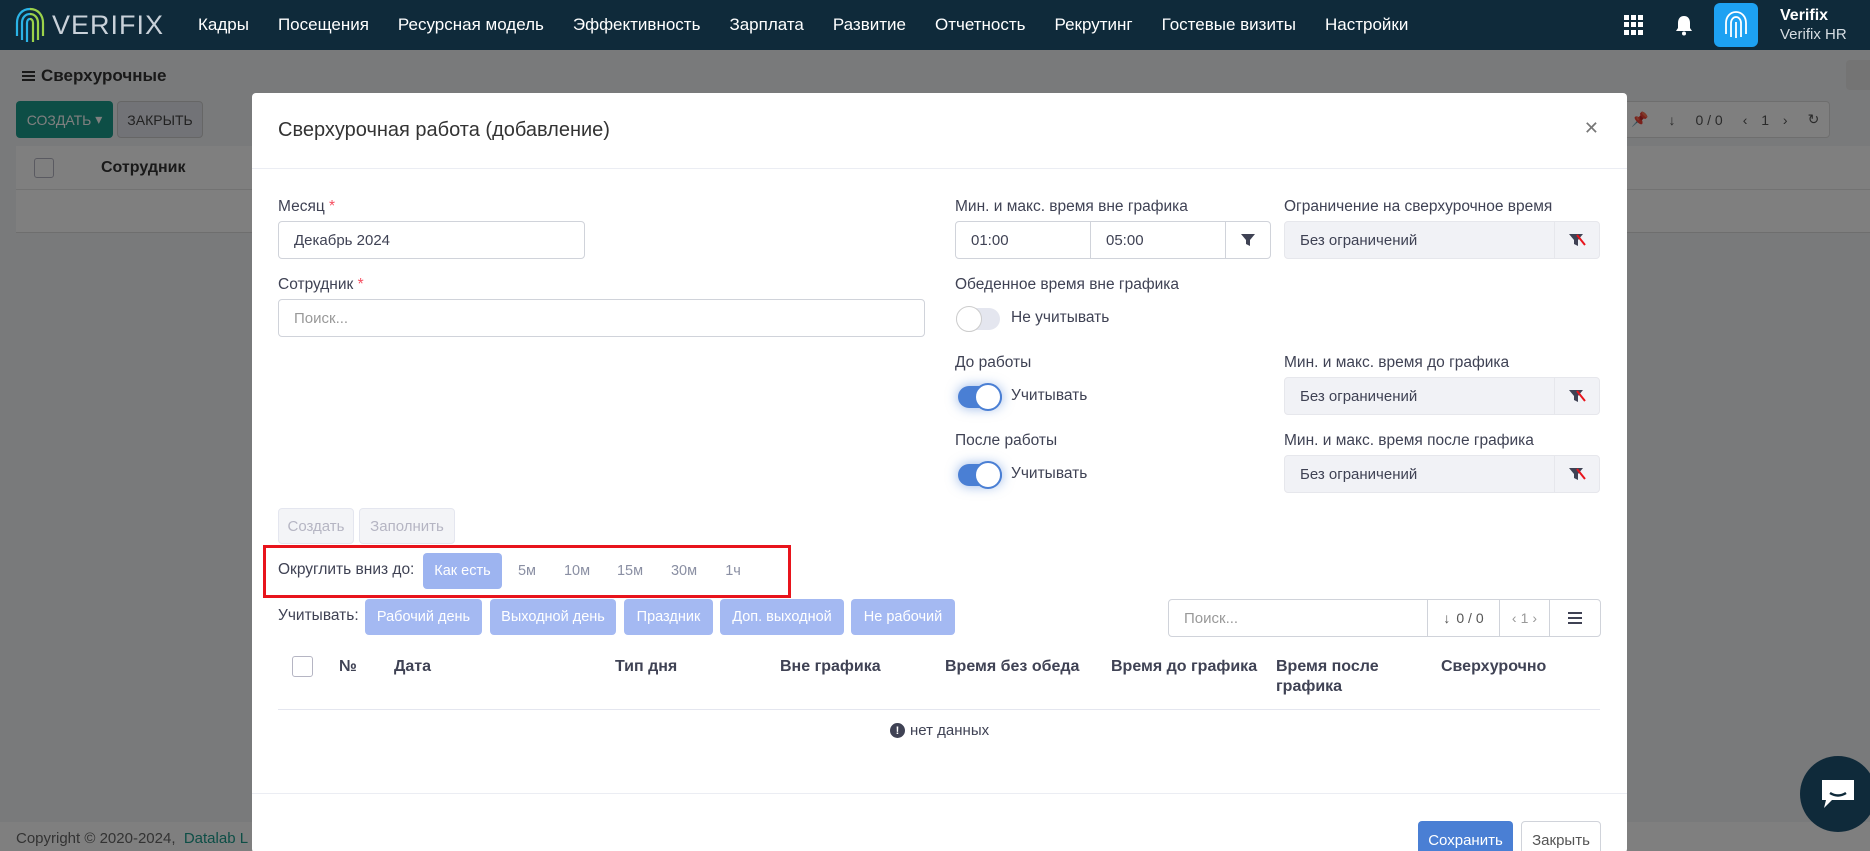 The height and width of the screenshot is (851, 1870). I want to click on nav-item-gostevye-vizity: Гостевые визиты, so click(1229, 25).